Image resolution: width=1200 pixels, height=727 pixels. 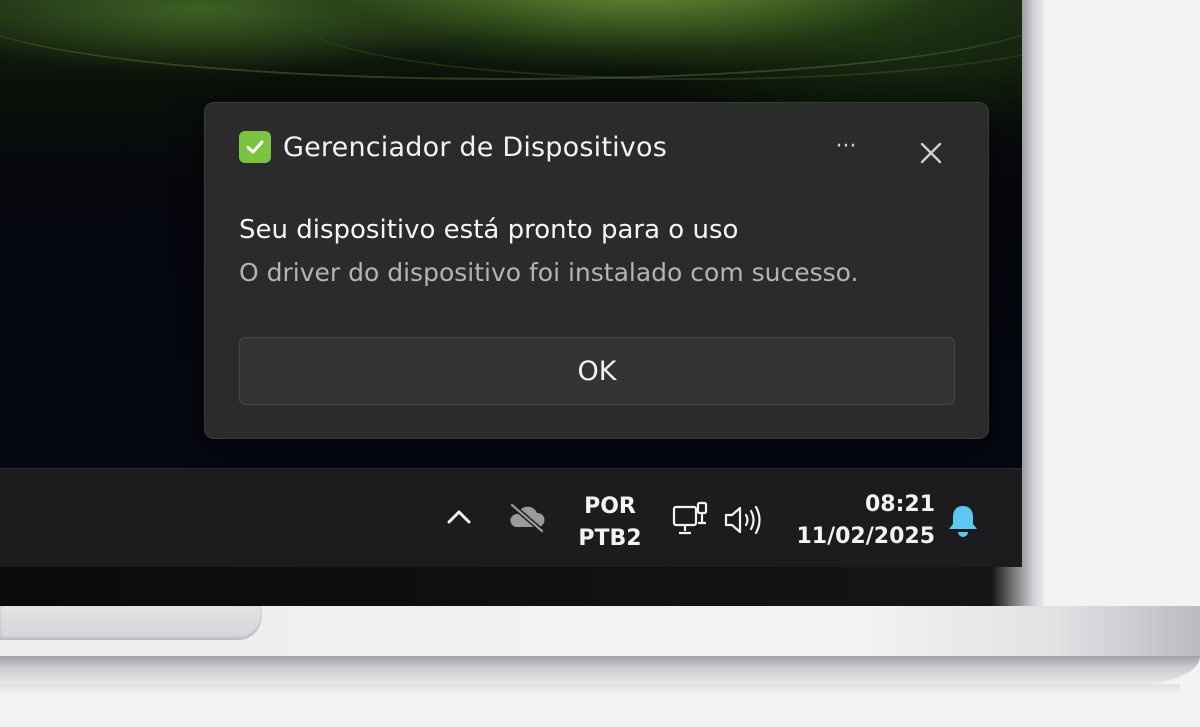 What do you see at coordinates (131, 623) in the screenshot?
I see `laptop-notch` at bounding box center [131, 623].